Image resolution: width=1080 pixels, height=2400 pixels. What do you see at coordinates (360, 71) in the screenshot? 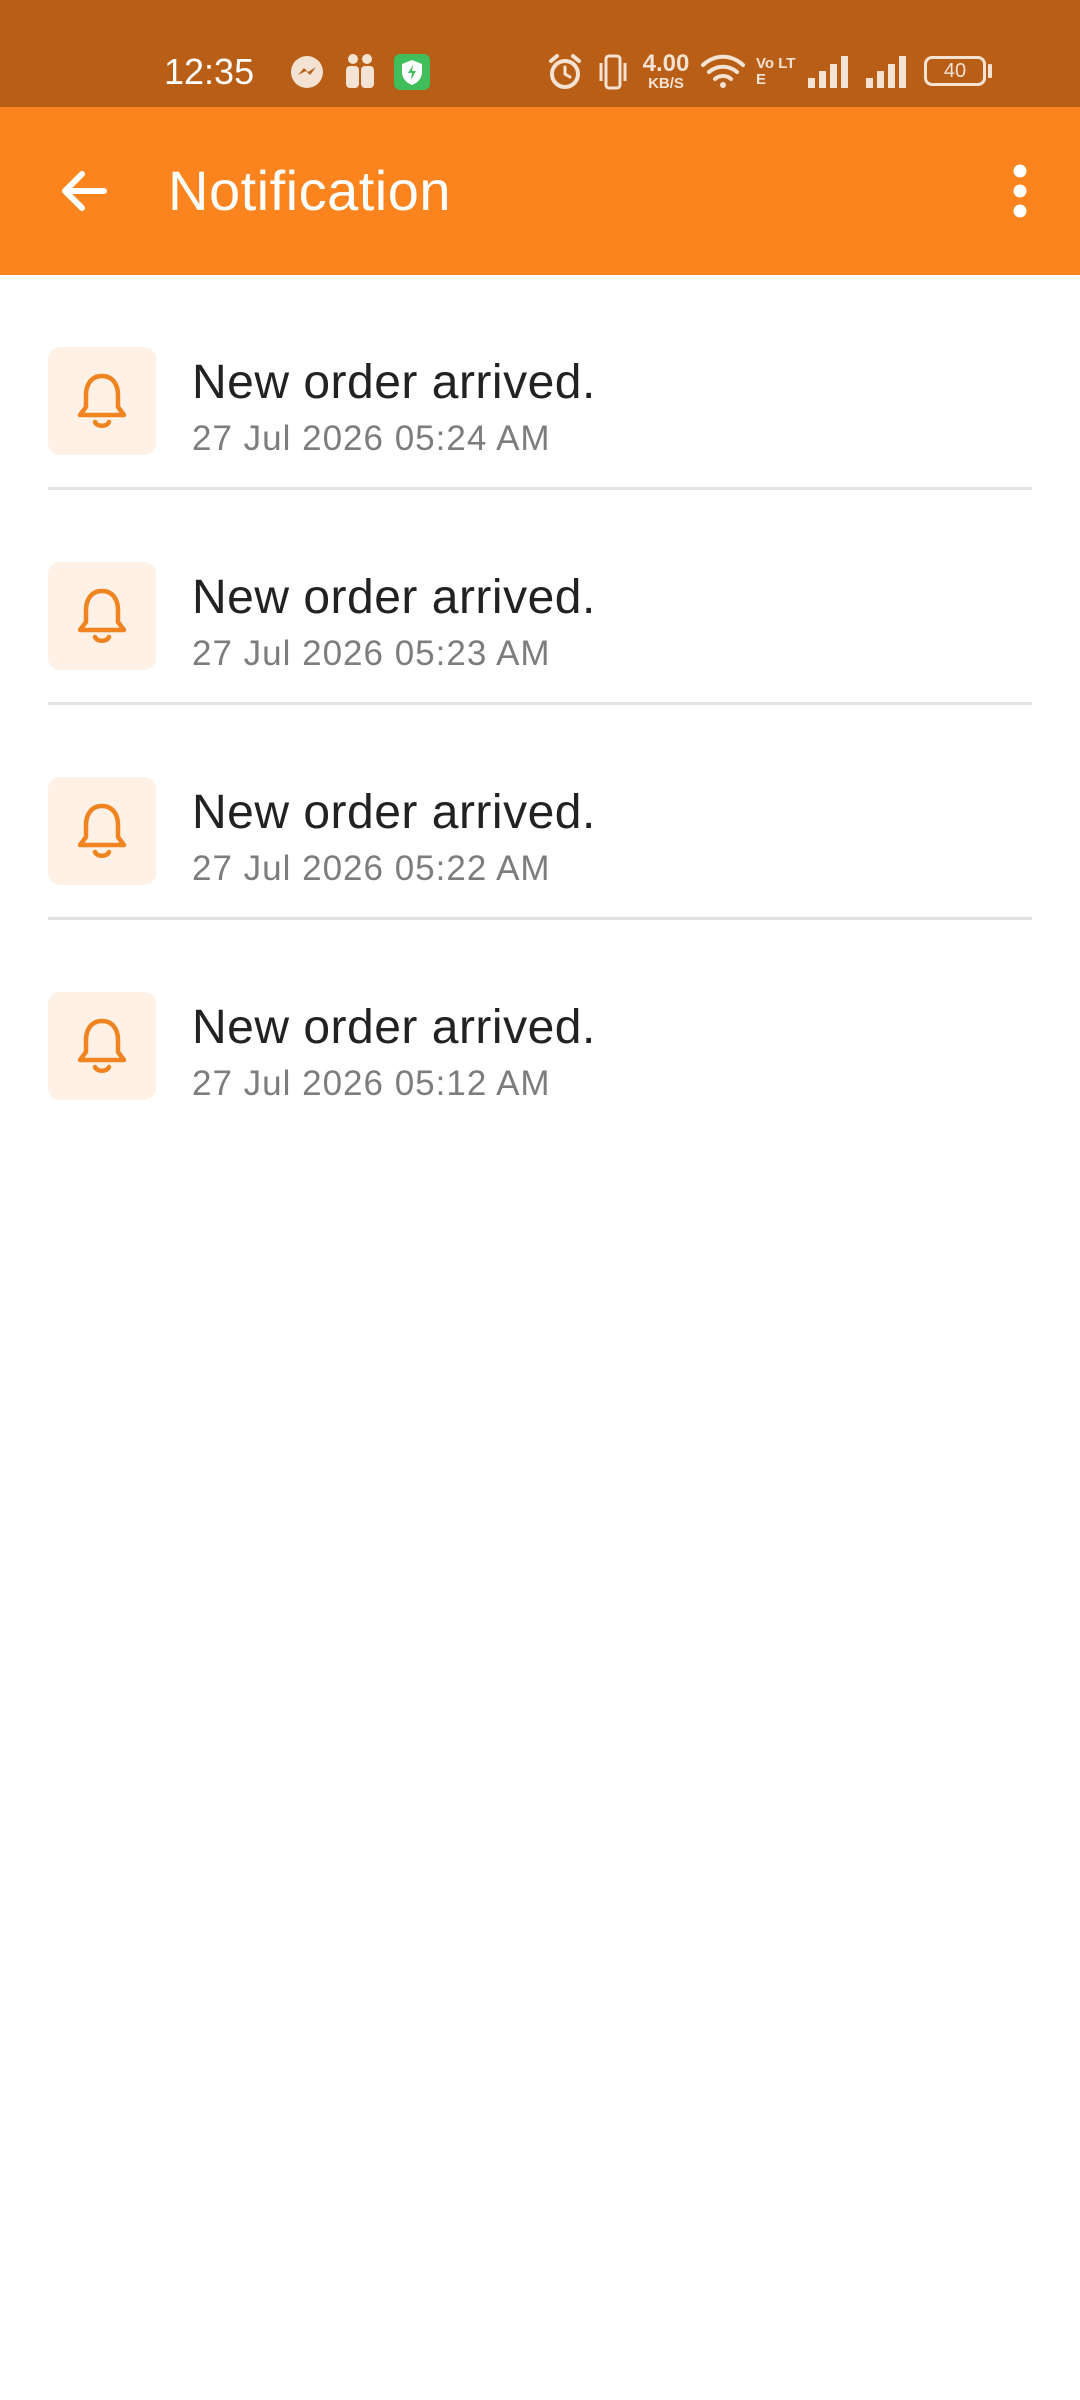
I see `teams-icon` at bounding box center [360, 71].